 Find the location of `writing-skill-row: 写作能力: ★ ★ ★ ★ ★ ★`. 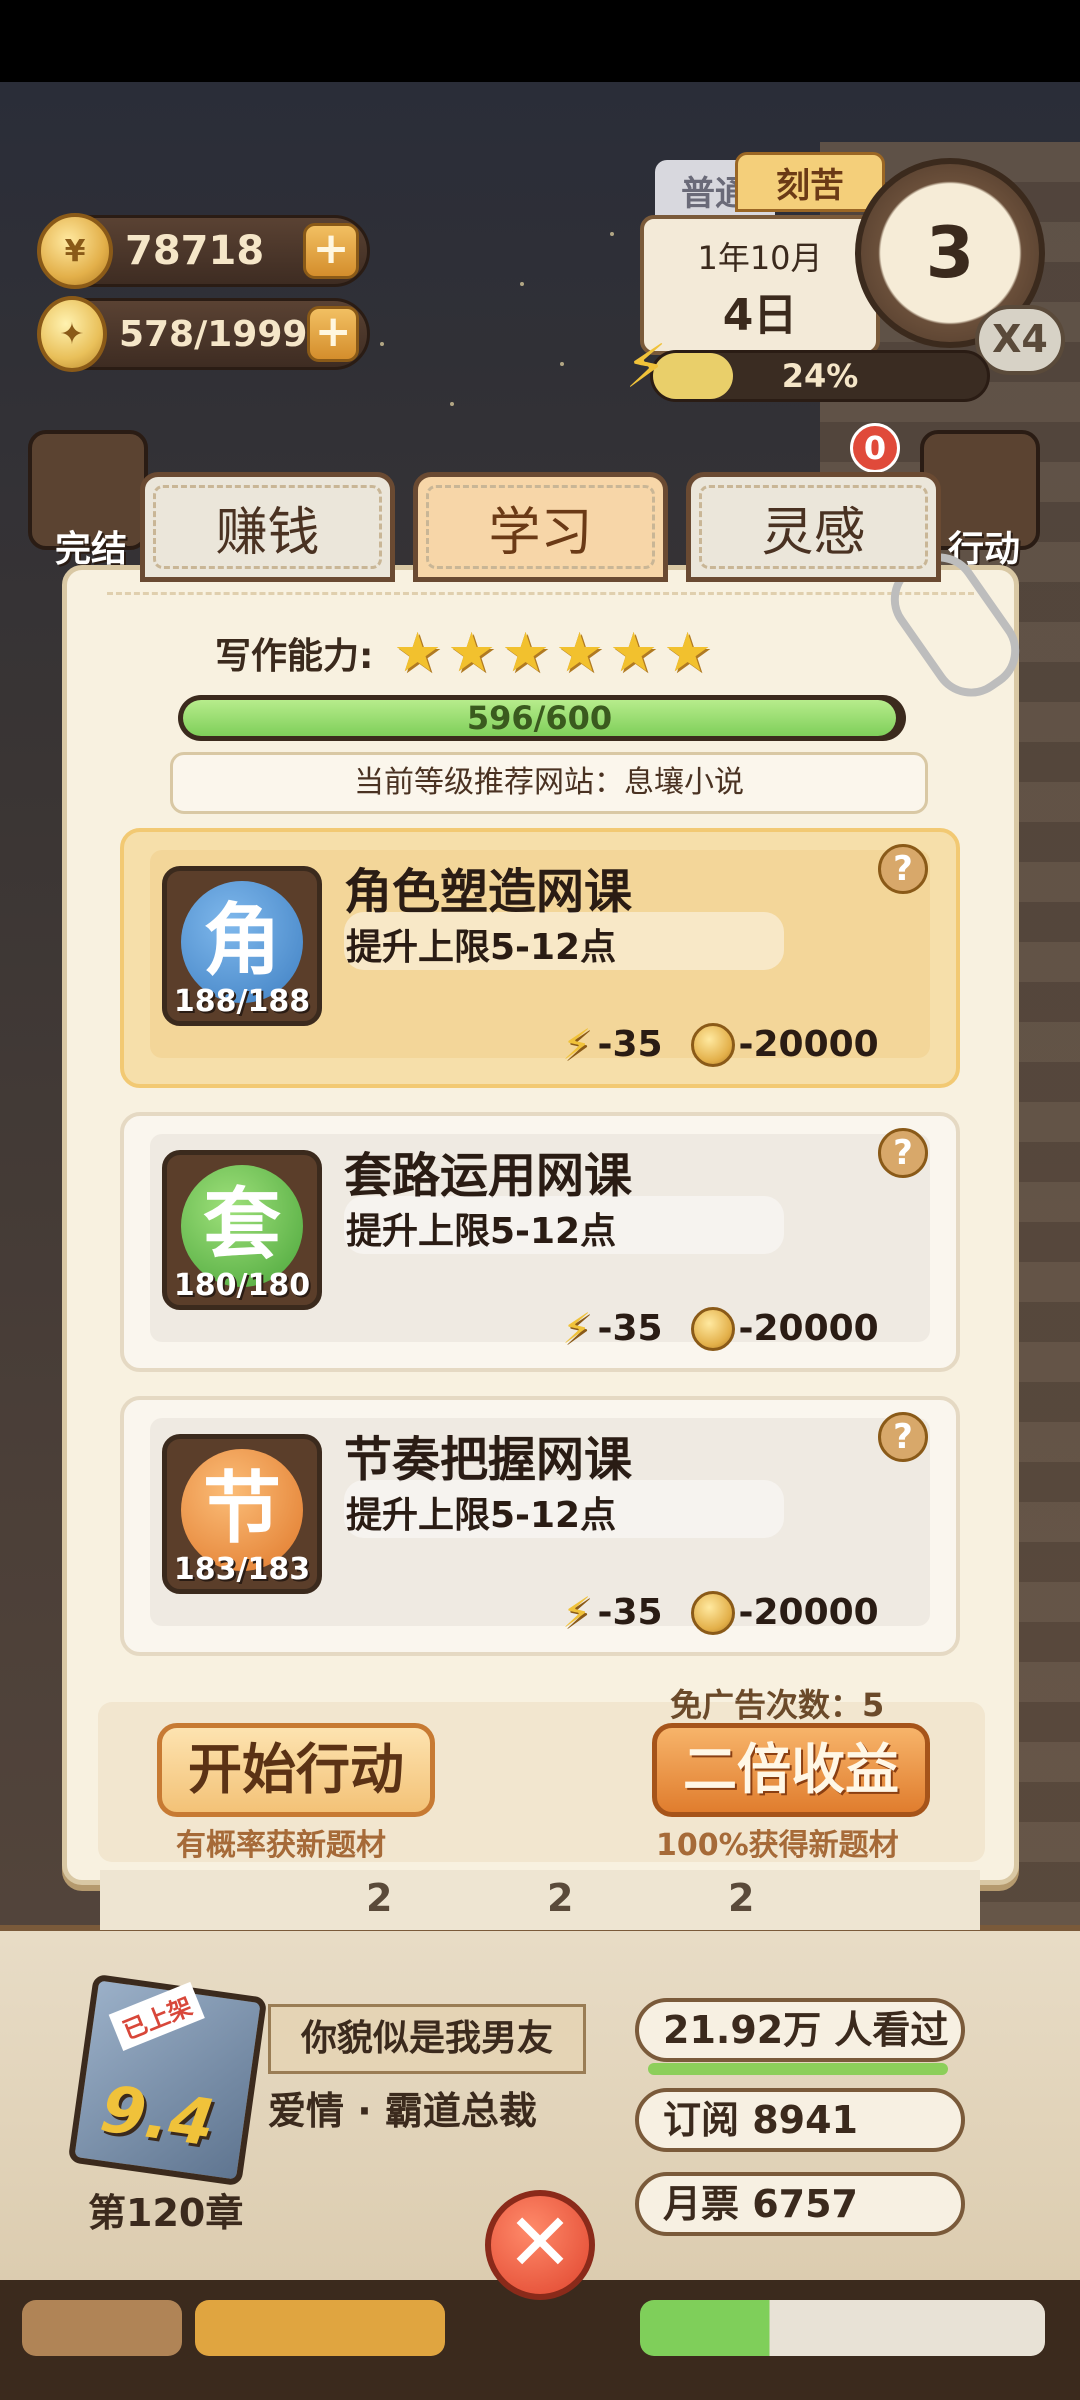

writing-skill-row: 写作能力: ★ ★ ★ ★ ★ ★ is located at coordinates (466, 652).